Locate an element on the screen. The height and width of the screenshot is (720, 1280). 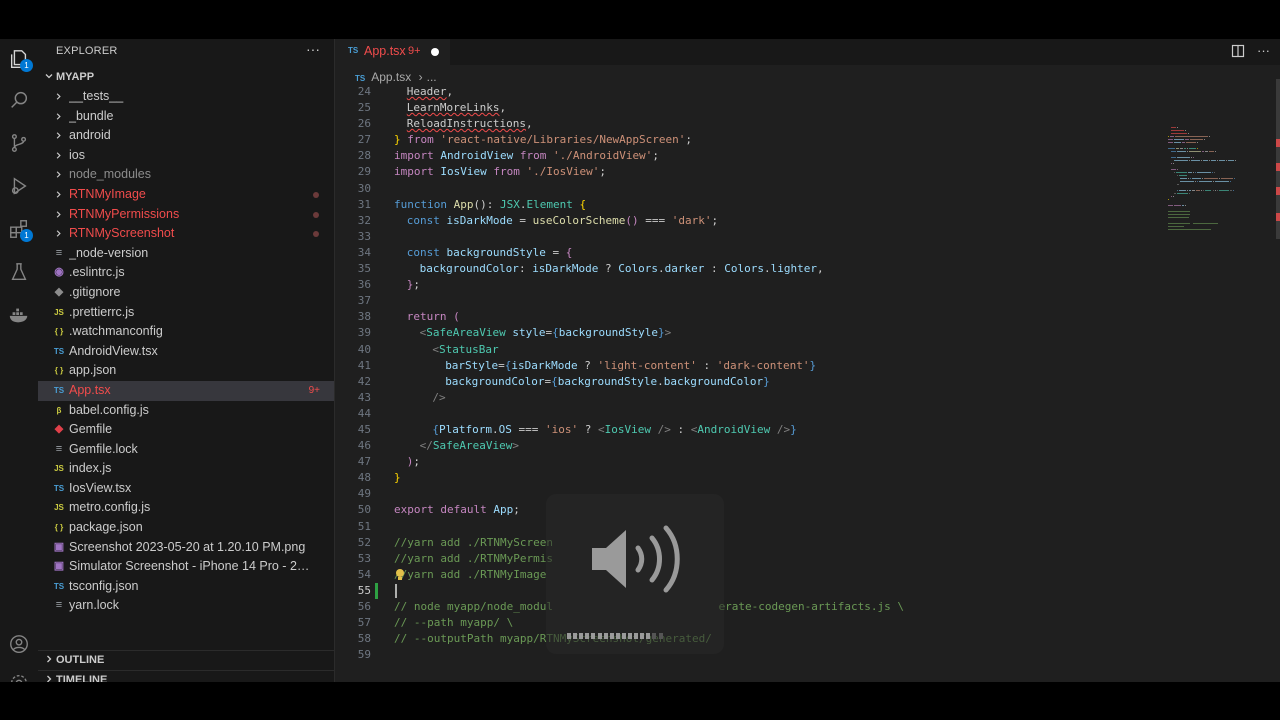
tree-file: ≡ yarn.lock is located at coordinates (186, 606).